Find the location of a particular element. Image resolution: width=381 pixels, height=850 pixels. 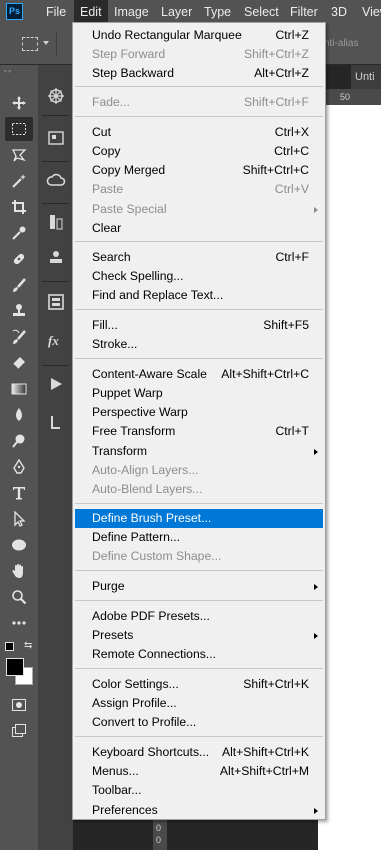

menu-item-copy-merged: Copy Merged Shift+Ctrl+C is located at coordinates (199, 170).